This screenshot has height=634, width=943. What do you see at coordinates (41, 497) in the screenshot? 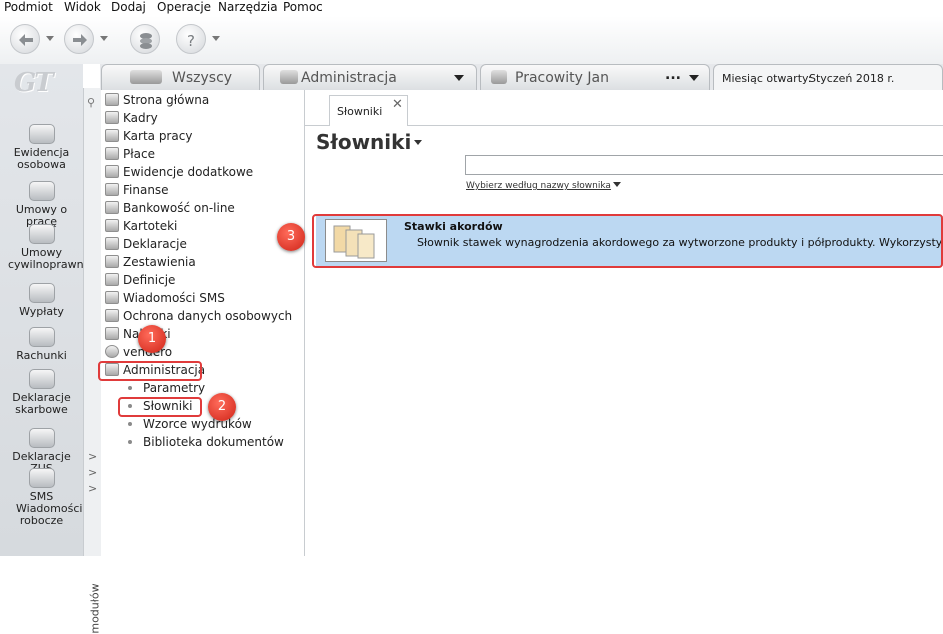
I see `sidebar-item-sms: SMS Wiadomości robocze` at bounding box center [41, 497].